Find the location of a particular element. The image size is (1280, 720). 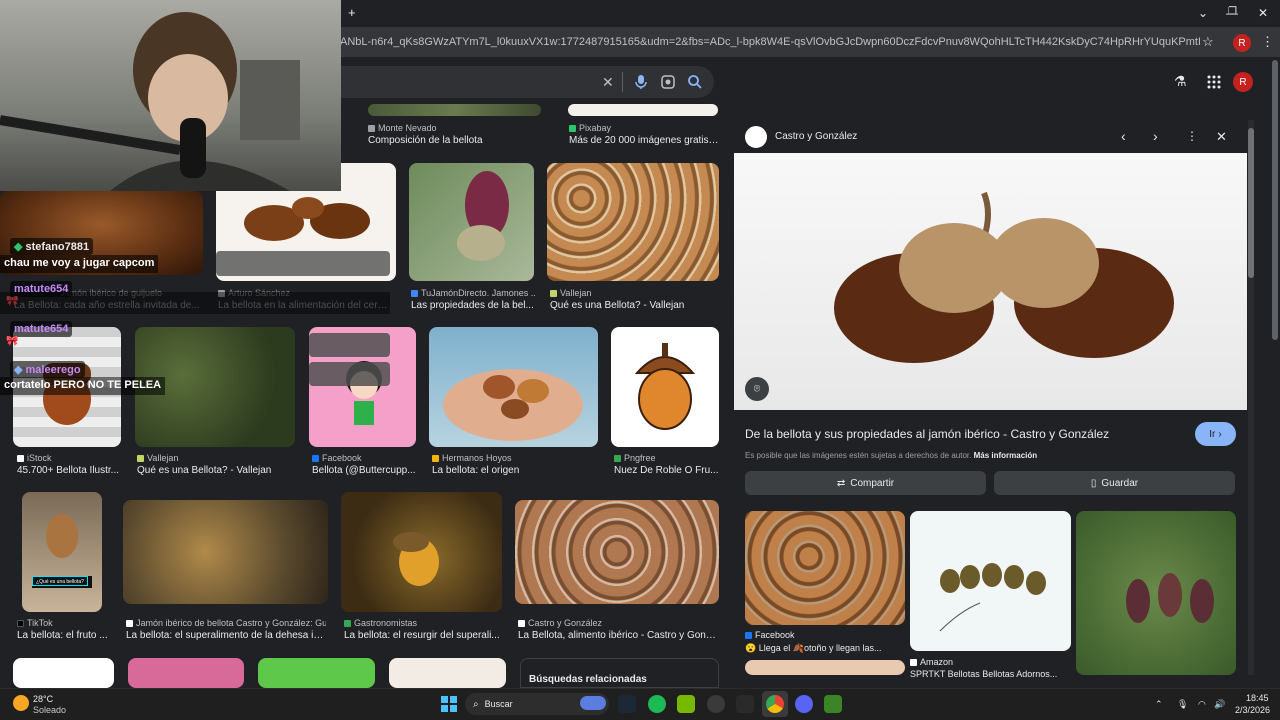

browser-menu-icon: ⋮ is located at coordinates (1267, 42).